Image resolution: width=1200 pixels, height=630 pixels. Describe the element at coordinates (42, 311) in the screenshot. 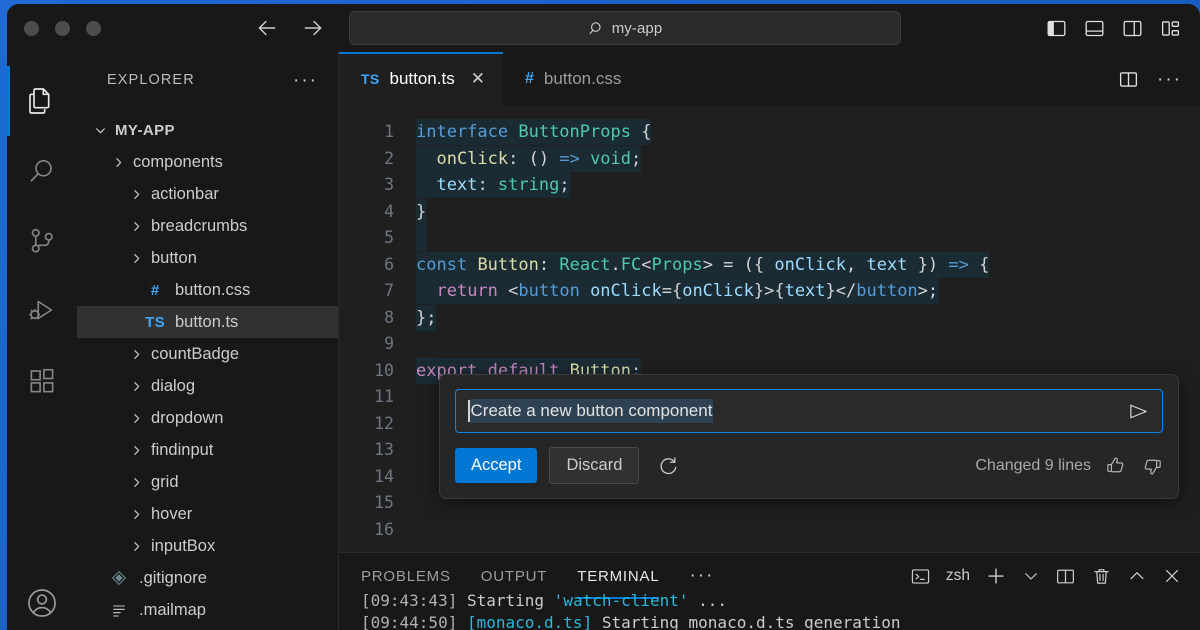

I see `sidebar-item-run-and-debug` at that location.